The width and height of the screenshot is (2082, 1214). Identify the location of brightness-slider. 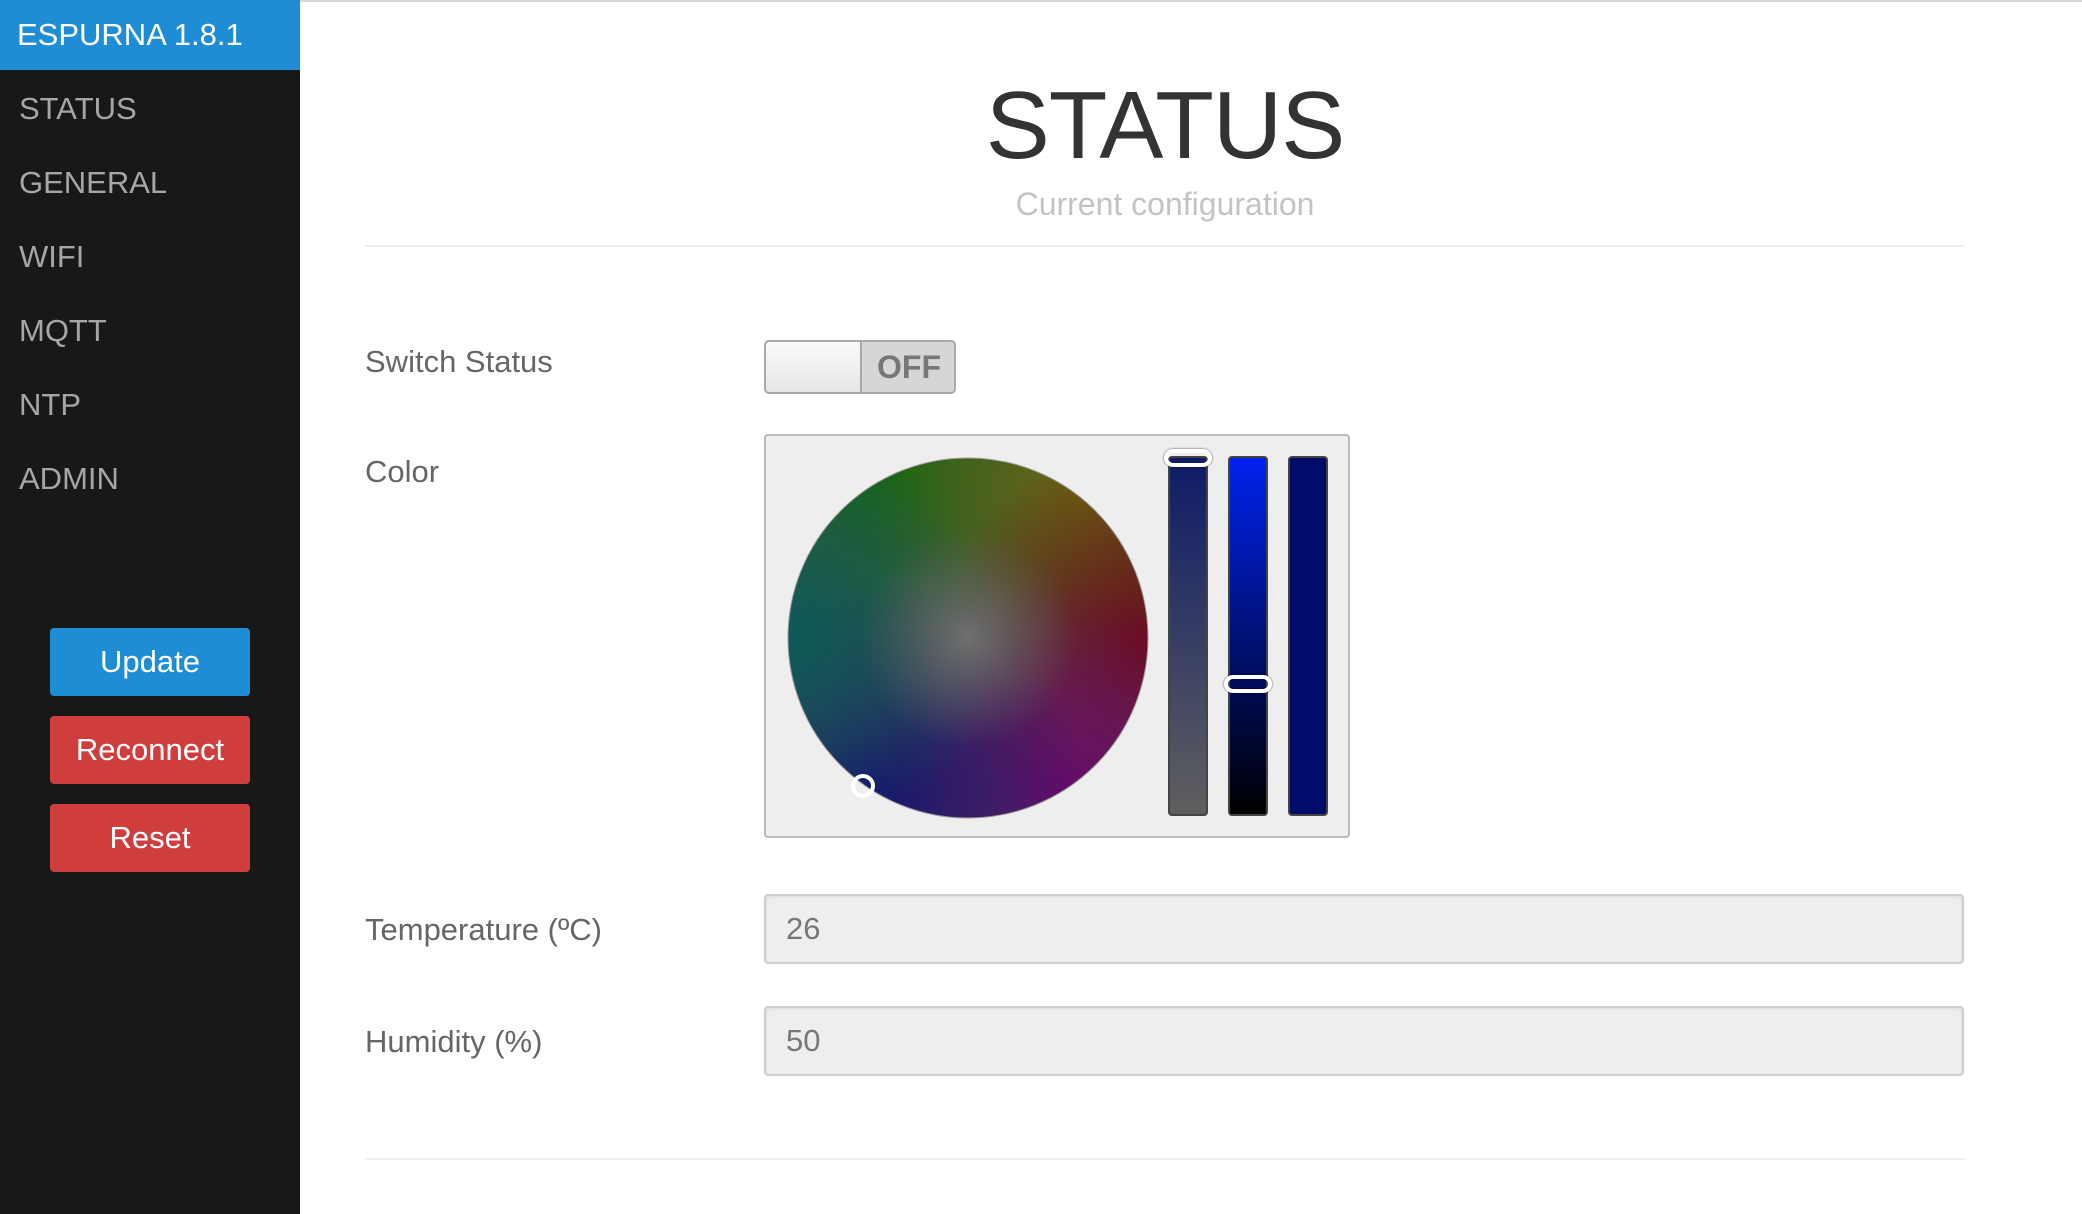
(1248, 636).